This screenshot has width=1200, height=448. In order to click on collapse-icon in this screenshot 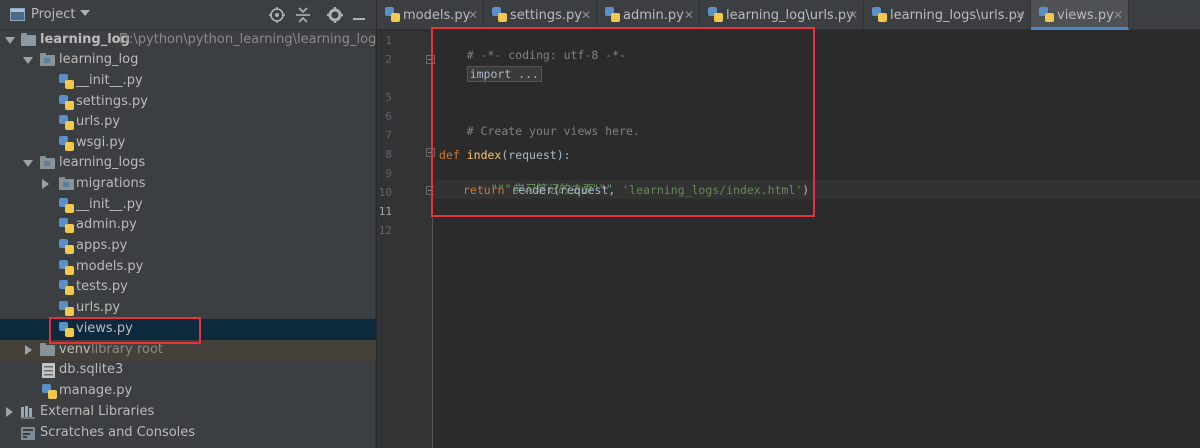, I will do `click(303, 15)`.